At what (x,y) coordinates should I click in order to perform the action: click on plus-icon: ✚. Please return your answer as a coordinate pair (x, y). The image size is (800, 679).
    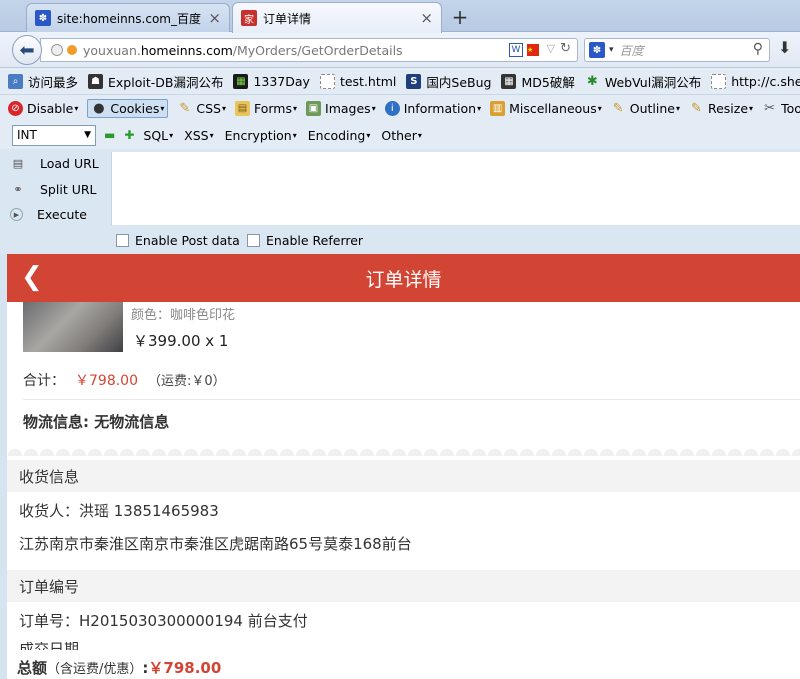
    Looking at the image, I should click on (129, 135).